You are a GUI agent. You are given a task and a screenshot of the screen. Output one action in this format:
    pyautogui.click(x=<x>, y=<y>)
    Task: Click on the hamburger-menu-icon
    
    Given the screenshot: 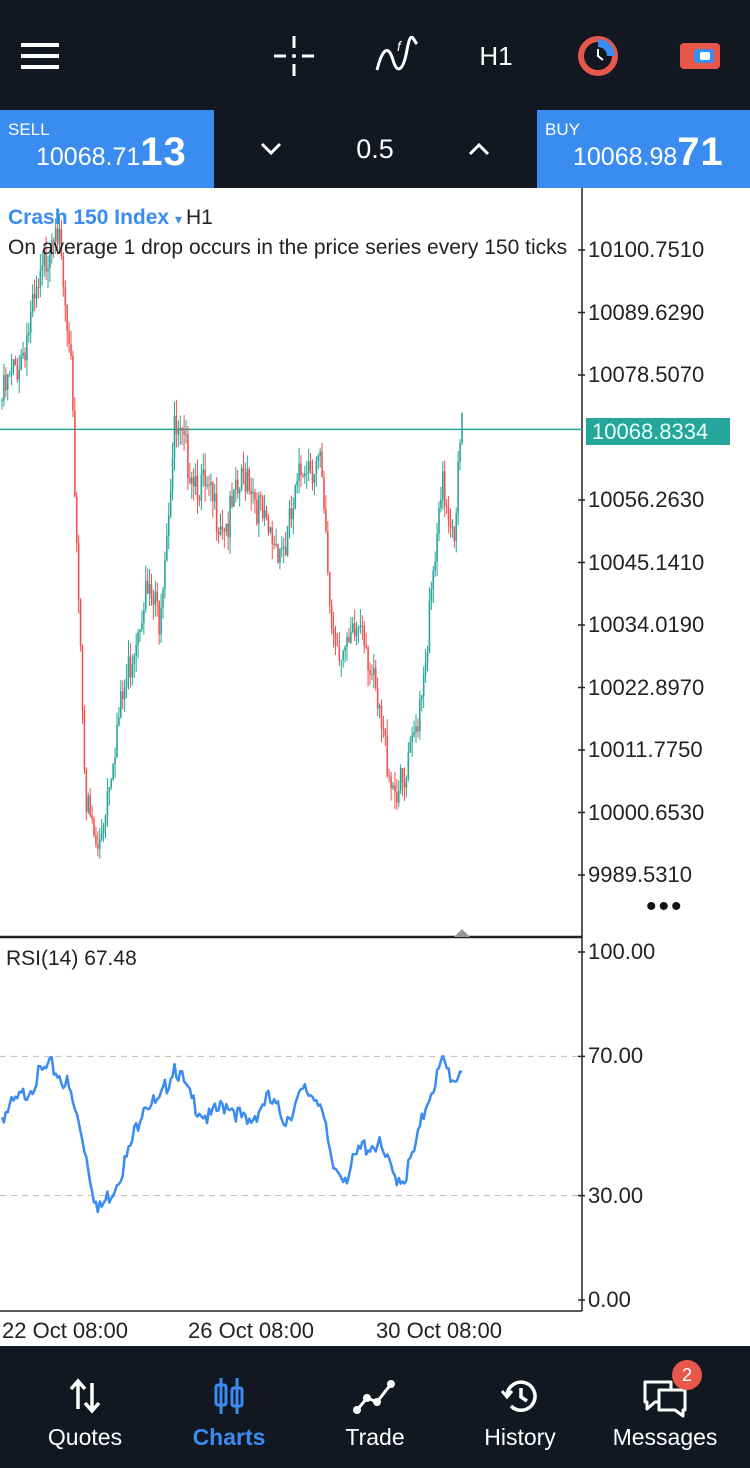 What is the action you would take?
    pyautogui.click(x=40, y=56)
    